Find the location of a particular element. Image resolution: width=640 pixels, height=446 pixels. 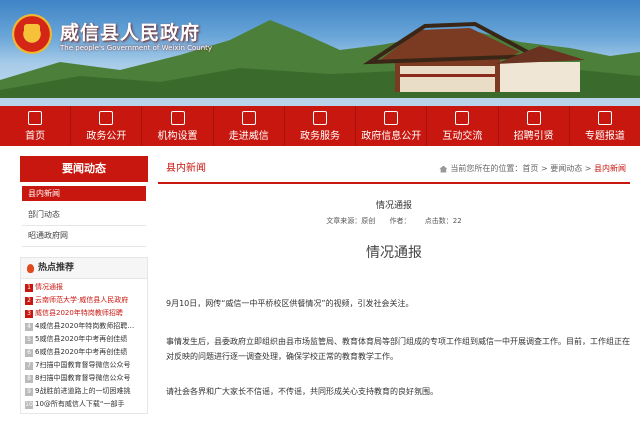

hot-item-text: 8扫描中国教育督导微信公众号 is located at coordinates (83, 378).